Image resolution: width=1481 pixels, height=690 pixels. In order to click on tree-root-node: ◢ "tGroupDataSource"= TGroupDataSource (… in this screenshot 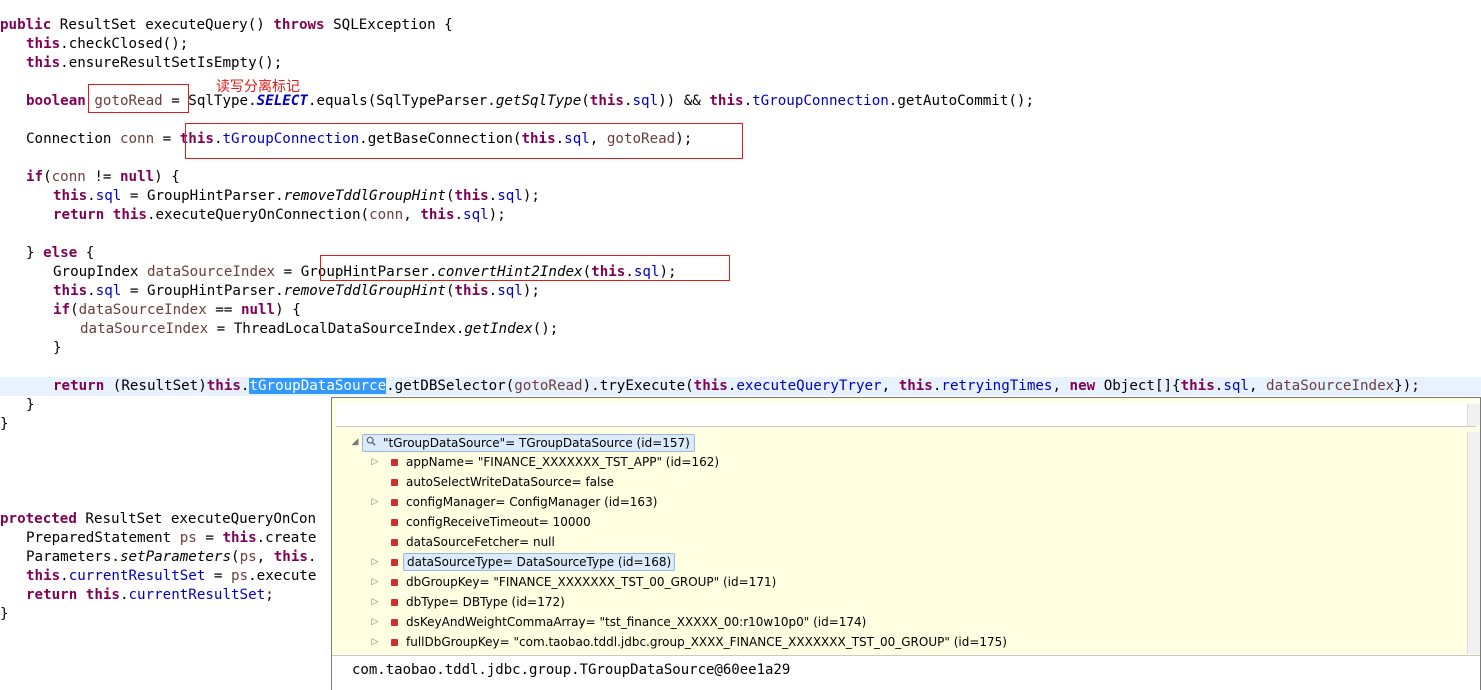, I will do `click(513, 442)`.